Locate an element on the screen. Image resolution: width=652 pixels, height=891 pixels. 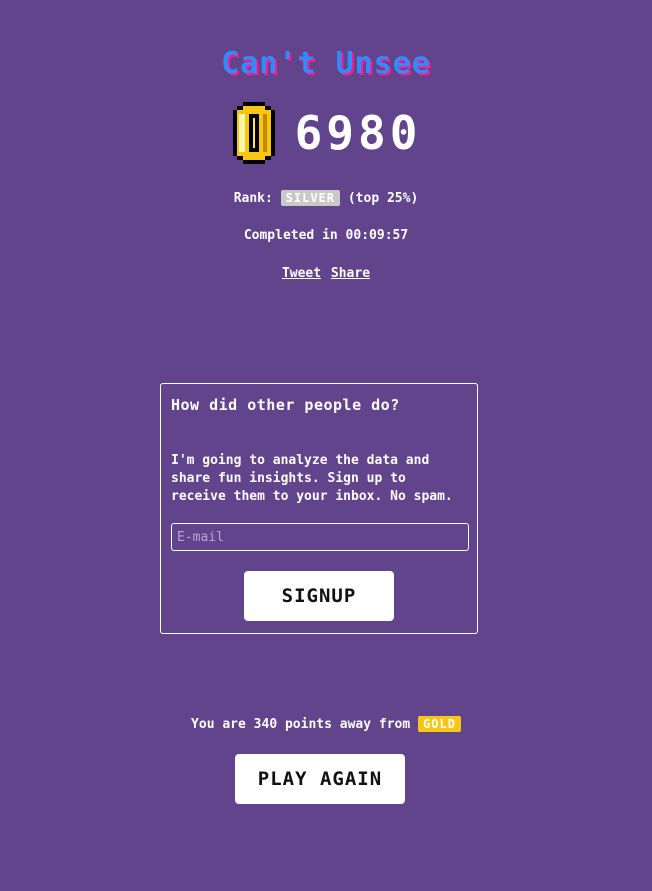
rank-badge-silver: SILVER is located at coordinates (310, 198).